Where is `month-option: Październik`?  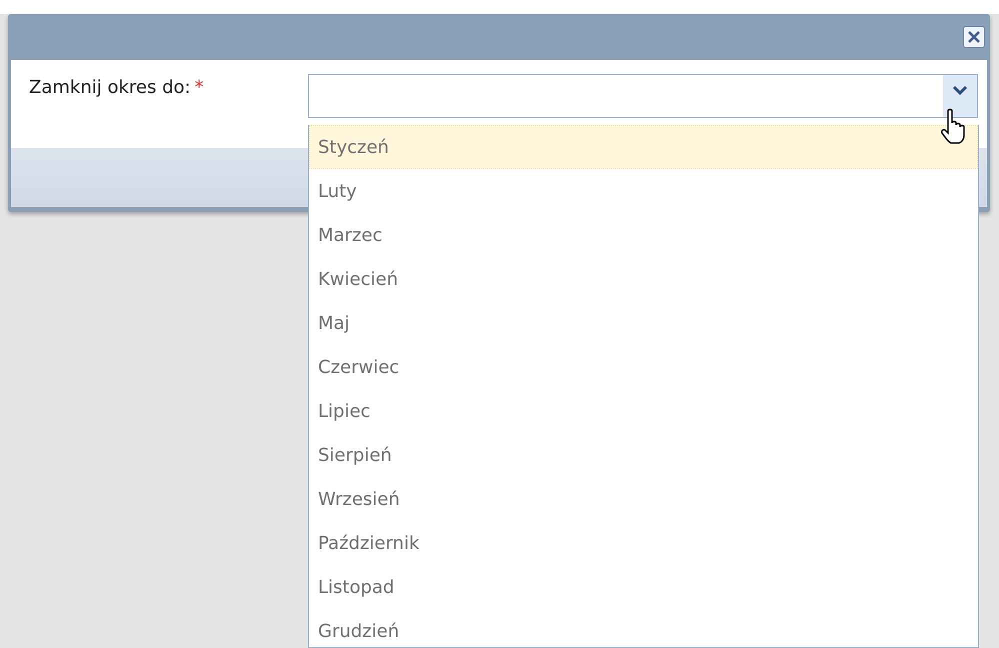
month-option: Październik is located at coordinates (643, 543).